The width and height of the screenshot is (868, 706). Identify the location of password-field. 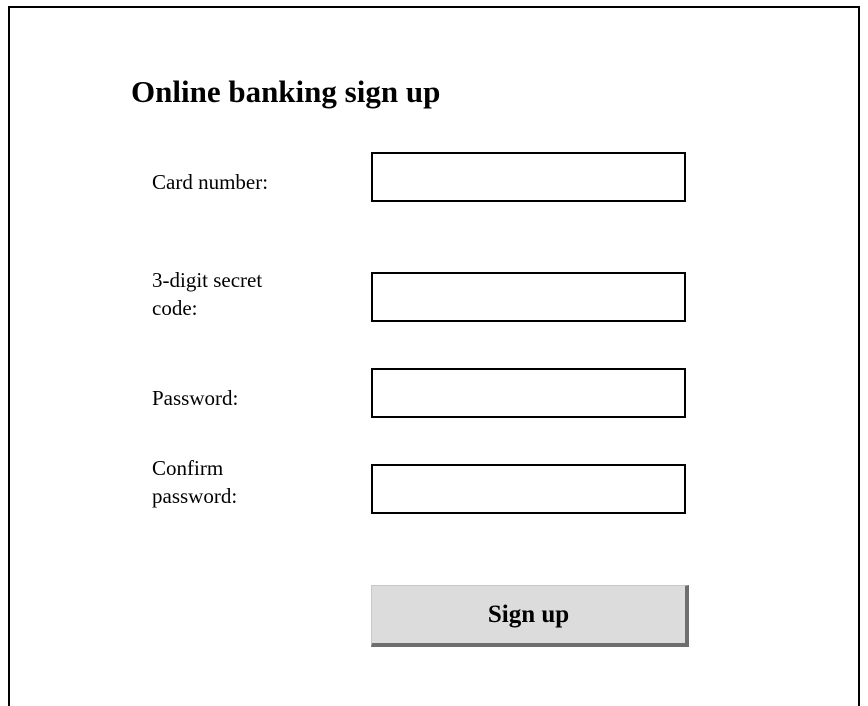
(528, 393).